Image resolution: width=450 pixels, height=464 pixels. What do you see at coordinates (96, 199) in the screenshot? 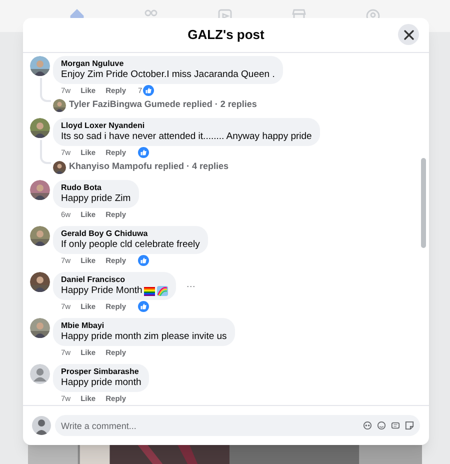
I see `comment-text: Happy pride Zim` at bounding box center [96, 199].